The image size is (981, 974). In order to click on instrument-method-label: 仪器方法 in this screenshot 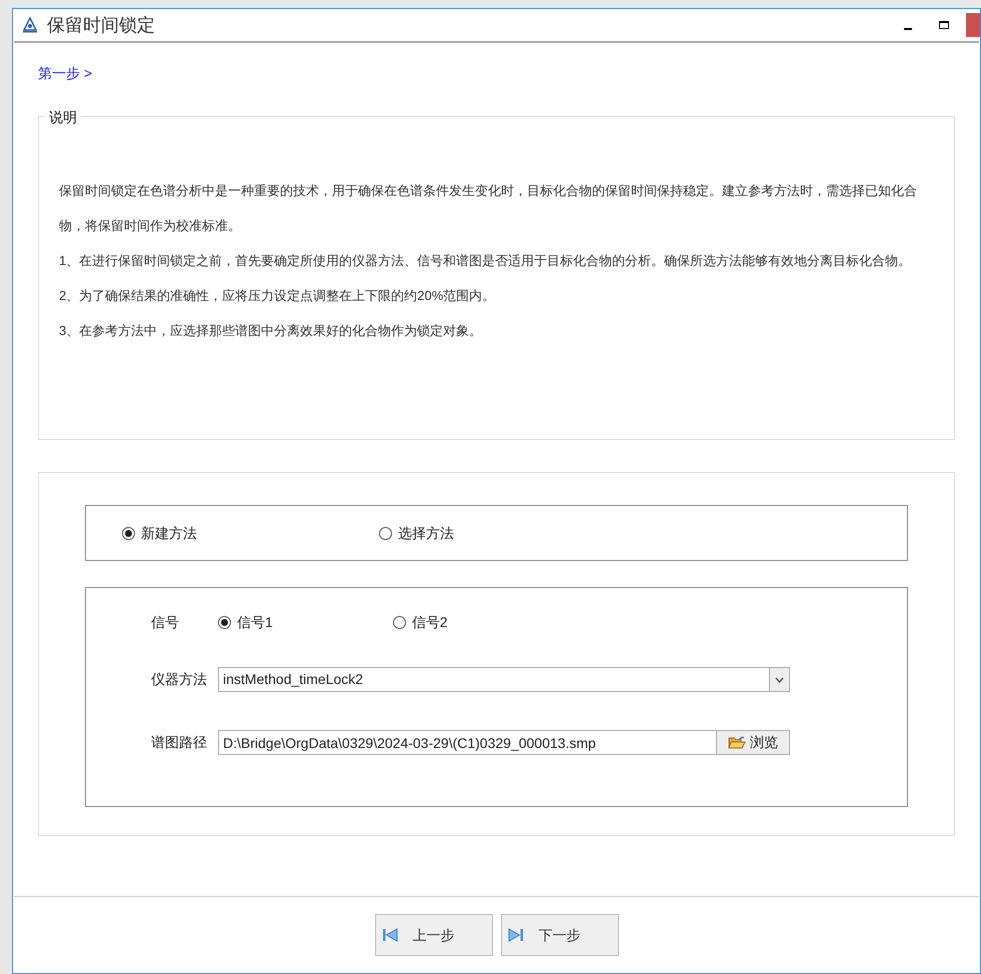, I will do `click(179, 679)`.